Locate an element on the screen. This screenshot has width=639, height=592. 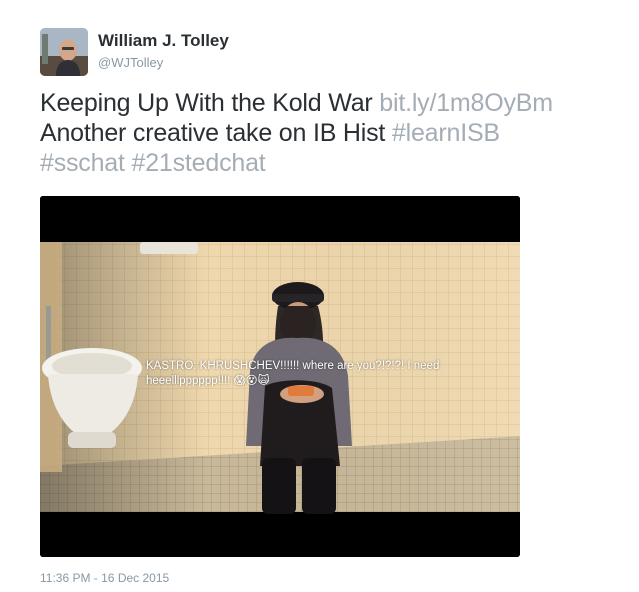
hashtag-learnisb: #learnISB is located at coordinates (446, 133).